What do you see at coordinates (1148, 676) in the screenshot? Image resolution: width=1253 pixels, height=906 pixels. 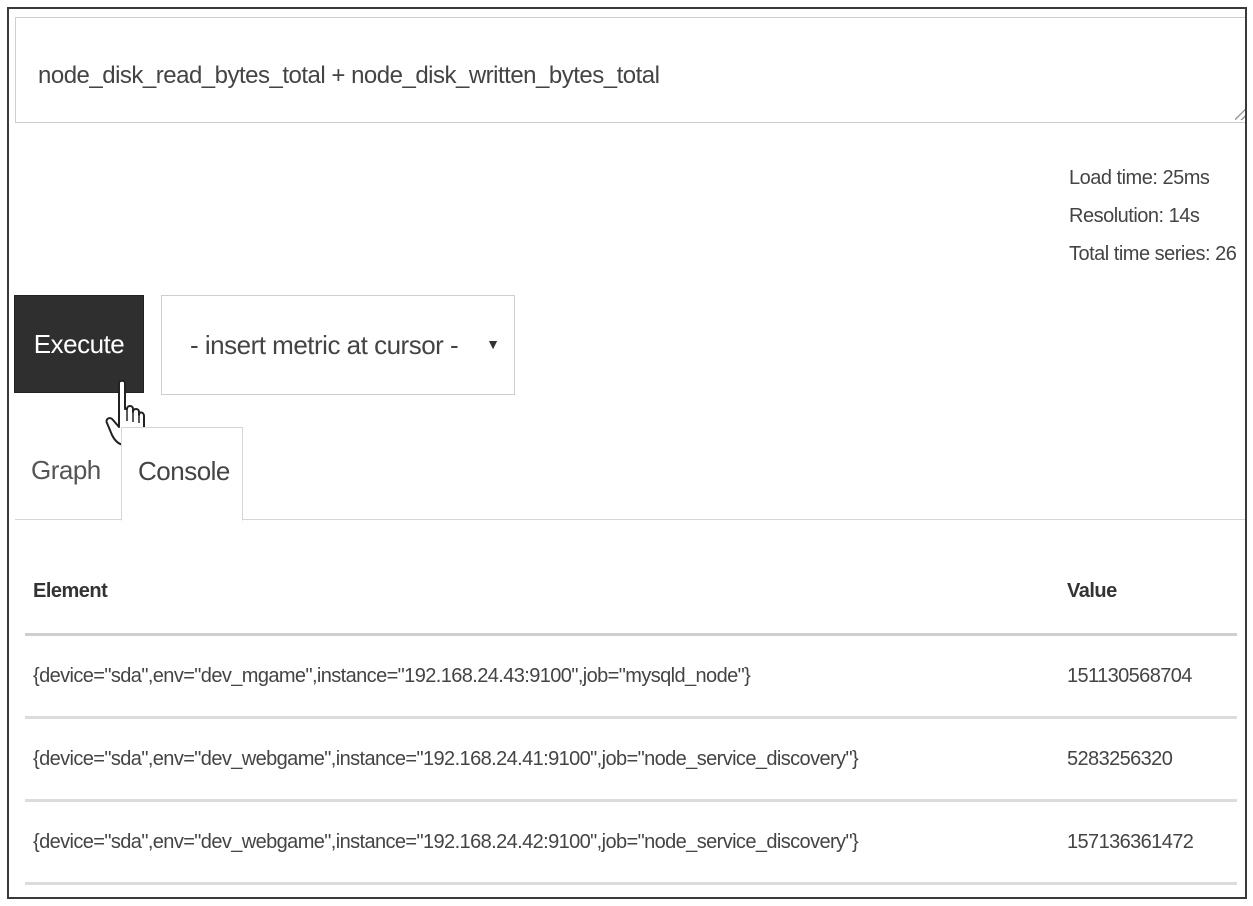 I see `value-cell: 151130568704` at bounding box center [1148, 676].